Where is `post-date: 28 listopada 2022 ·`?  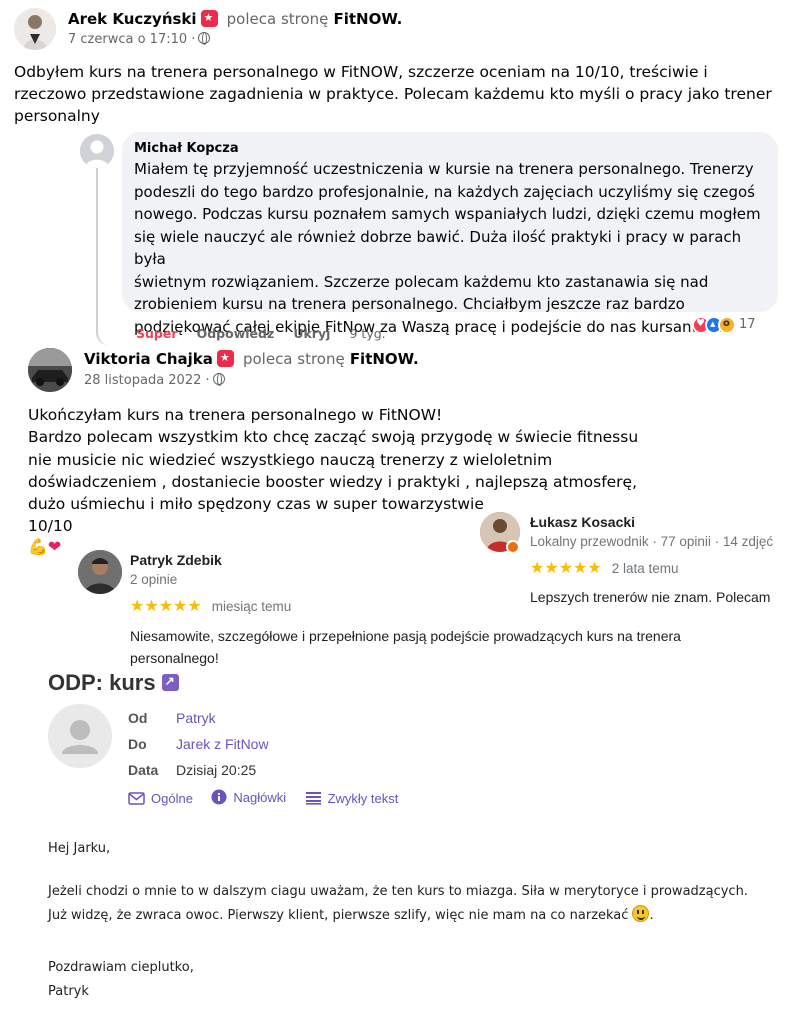
post-date: 28 listopada 2022 · is located at coordinates (147, 380).